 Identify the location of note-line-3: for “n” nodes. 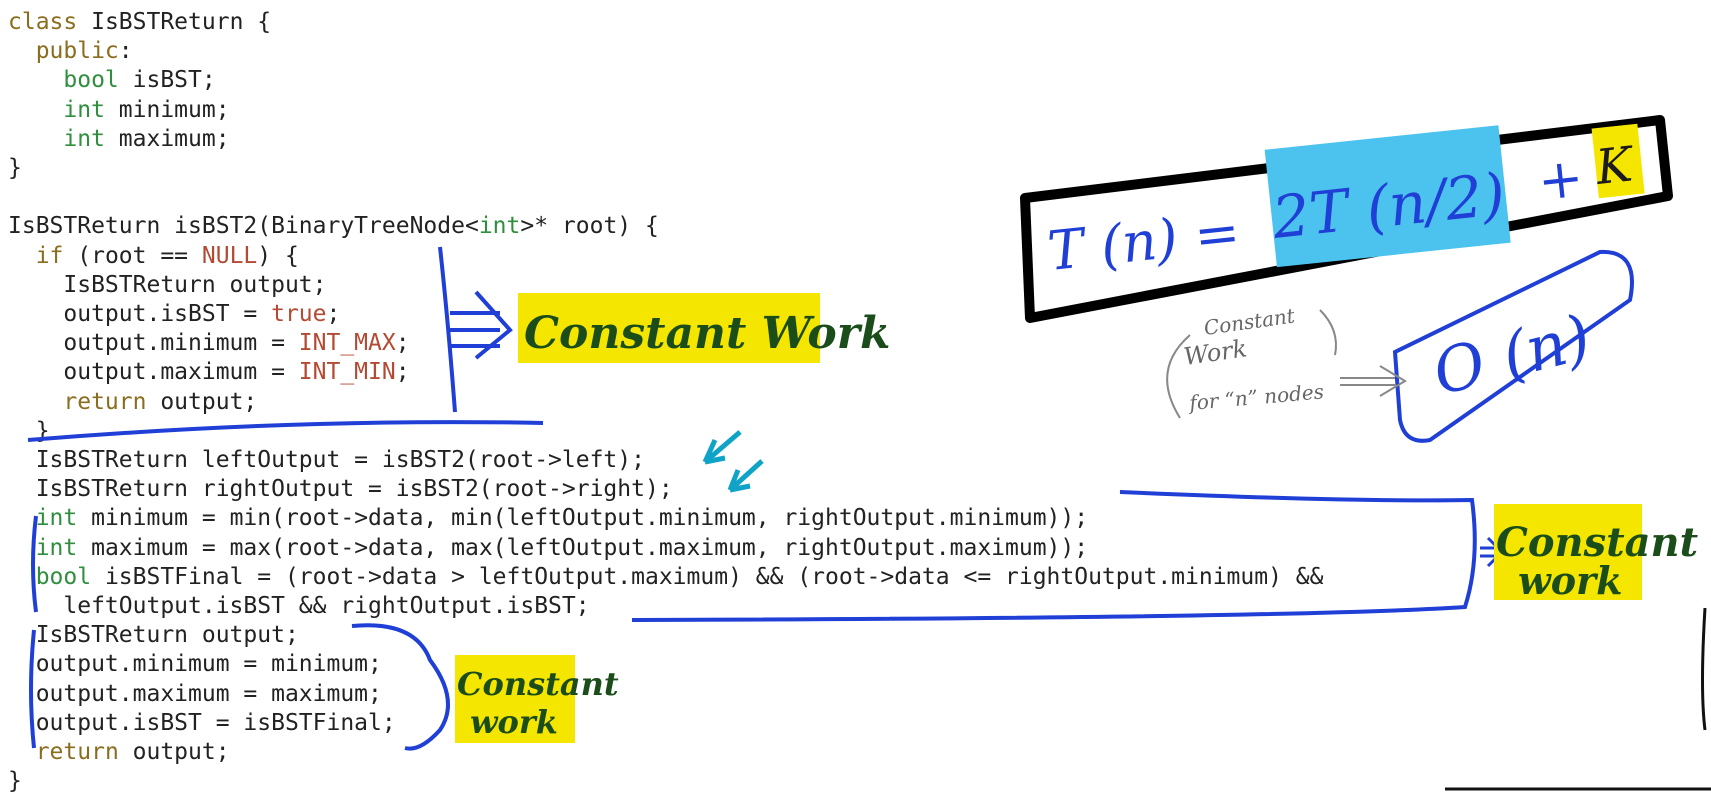
(1255, 397).